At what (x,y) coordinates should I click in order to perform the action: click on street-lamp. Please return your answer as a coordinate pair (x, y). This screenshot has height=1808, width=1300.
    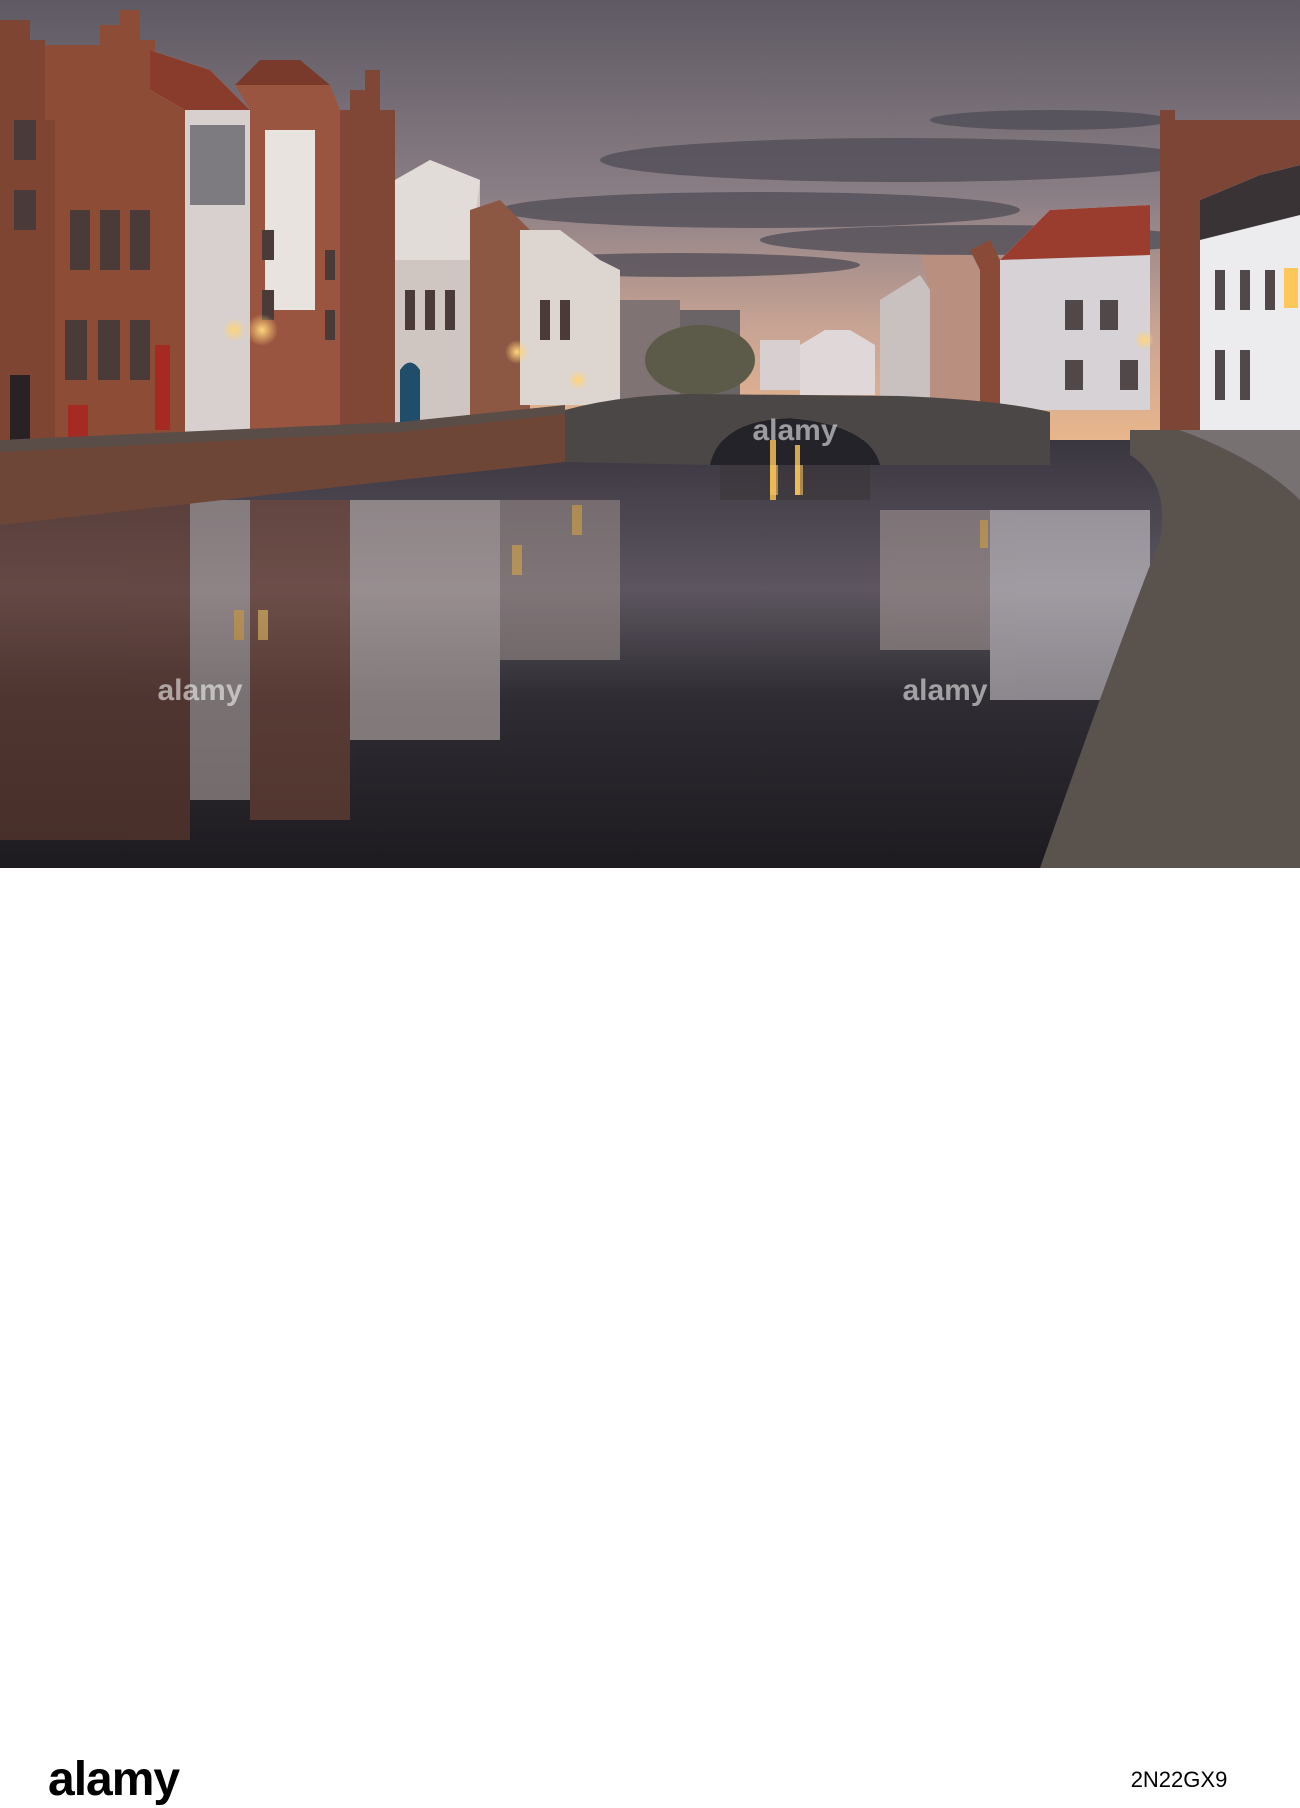
    Looking at the image, I should click on (262, 330).